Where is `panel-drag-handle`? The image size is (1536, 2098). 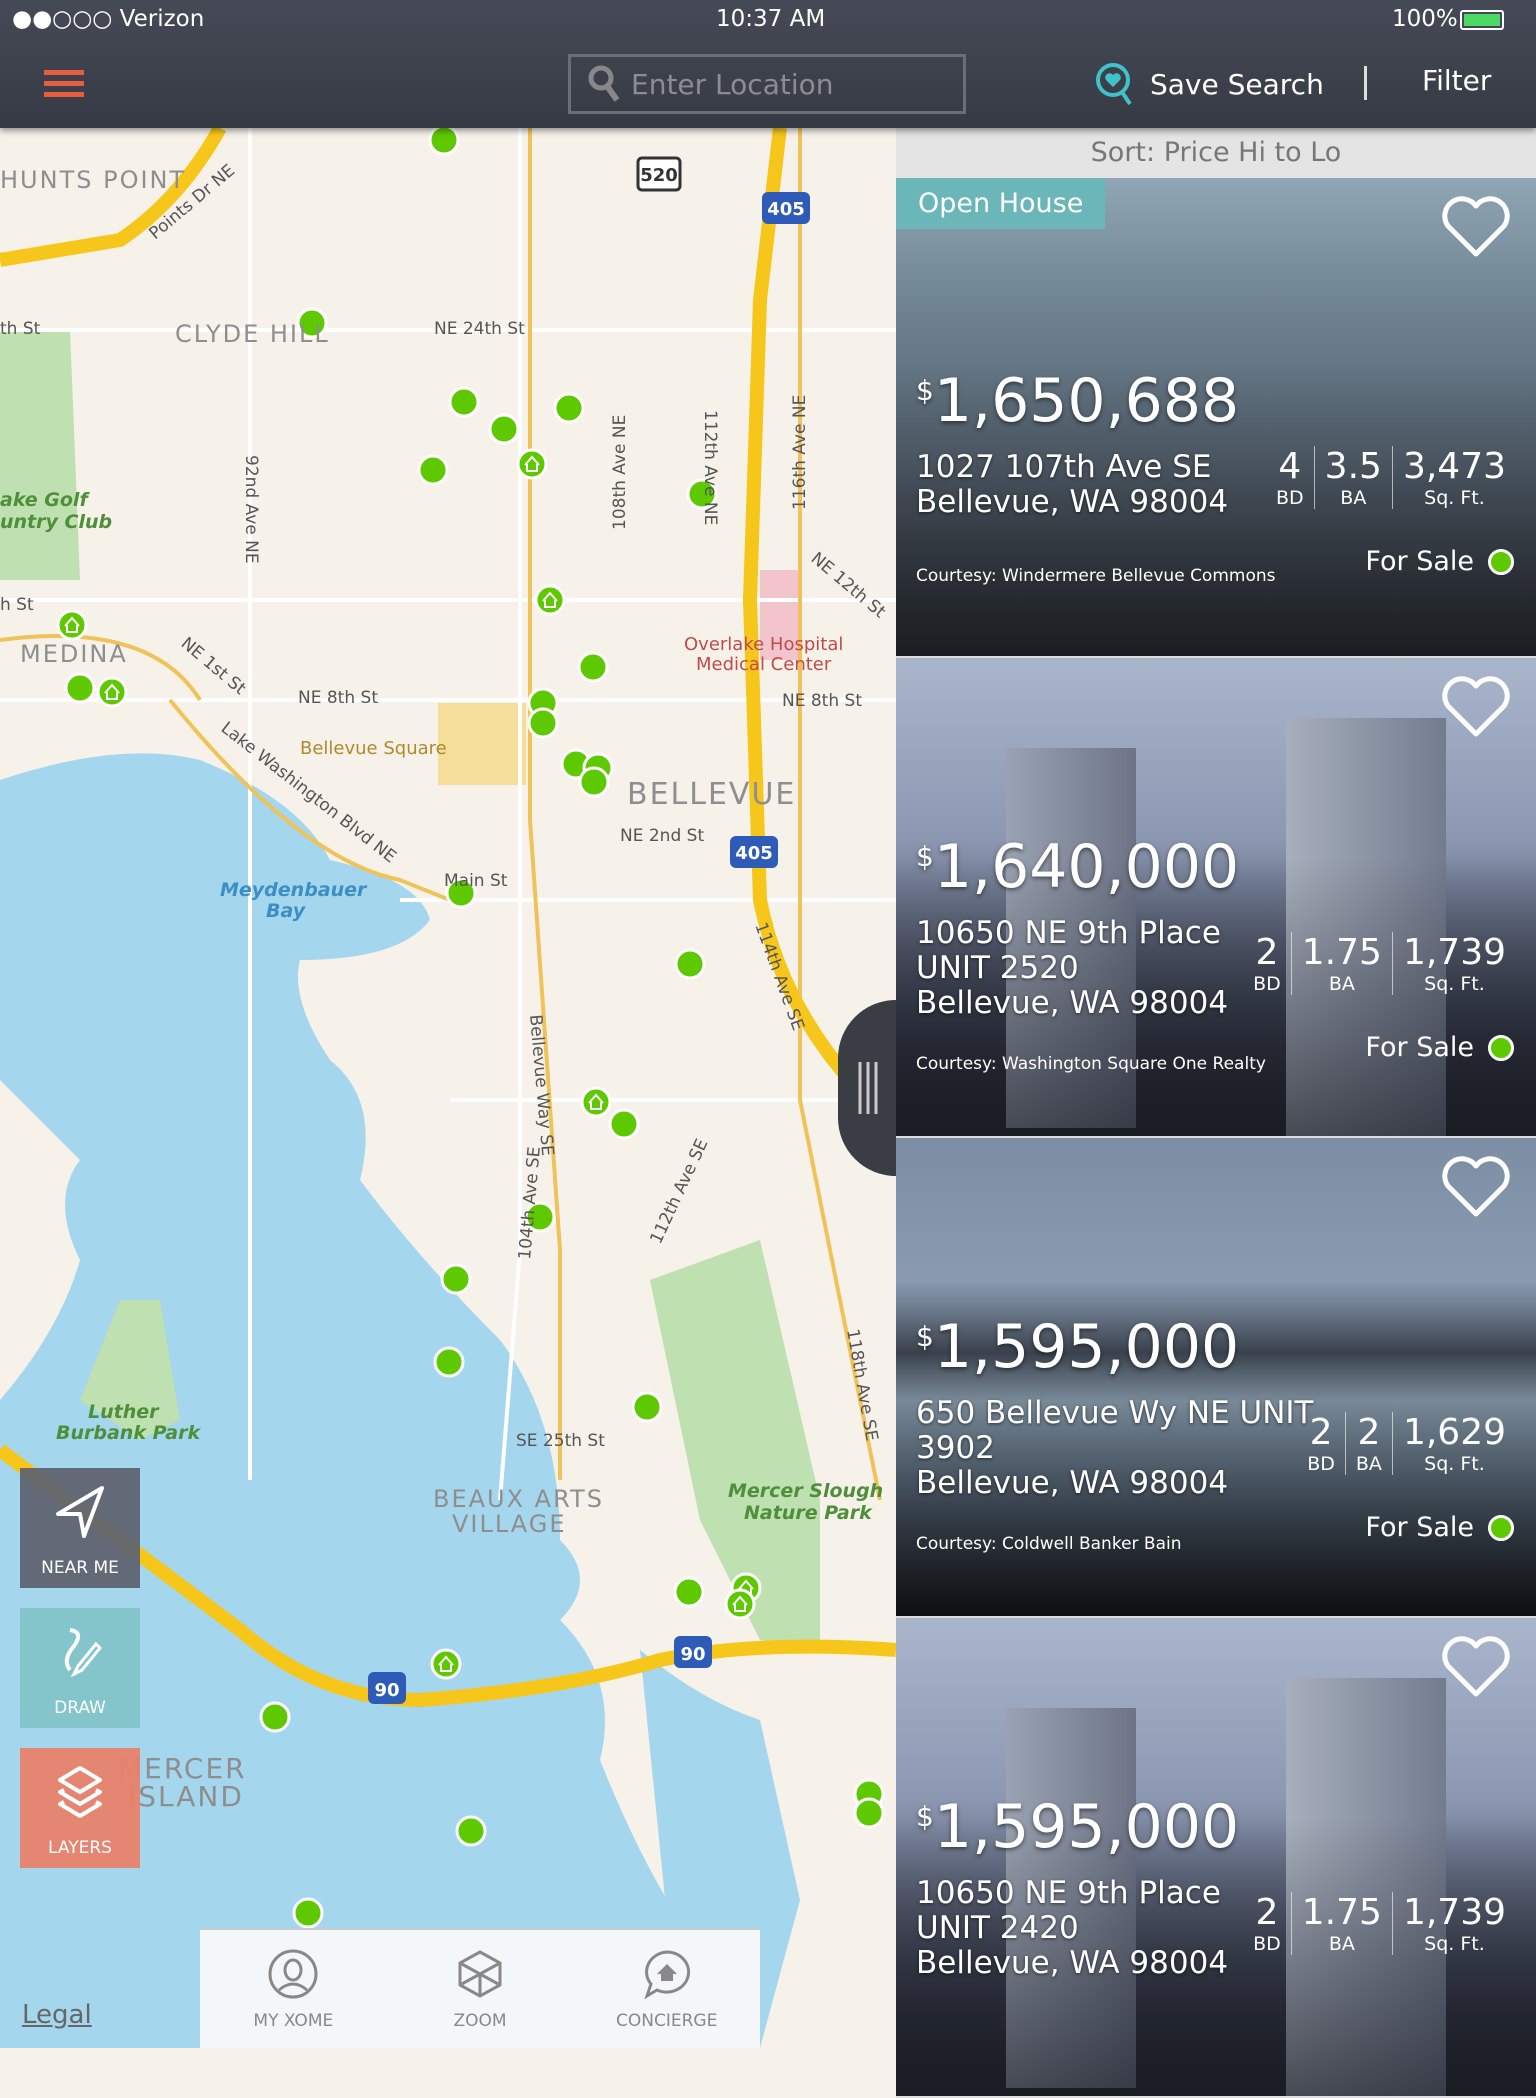
panel-drag-handle is located at coordinates (867, 1088).